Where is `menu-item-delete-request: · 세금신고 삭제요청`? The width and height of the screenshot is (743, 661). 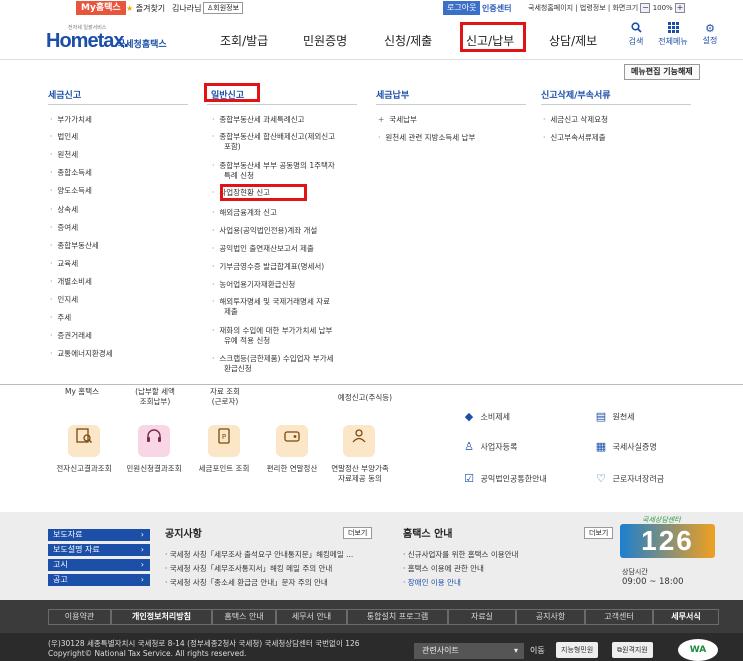
menu-item-delete-request: · 세금신고 삭제요청 is located at coordinates (575, 120).